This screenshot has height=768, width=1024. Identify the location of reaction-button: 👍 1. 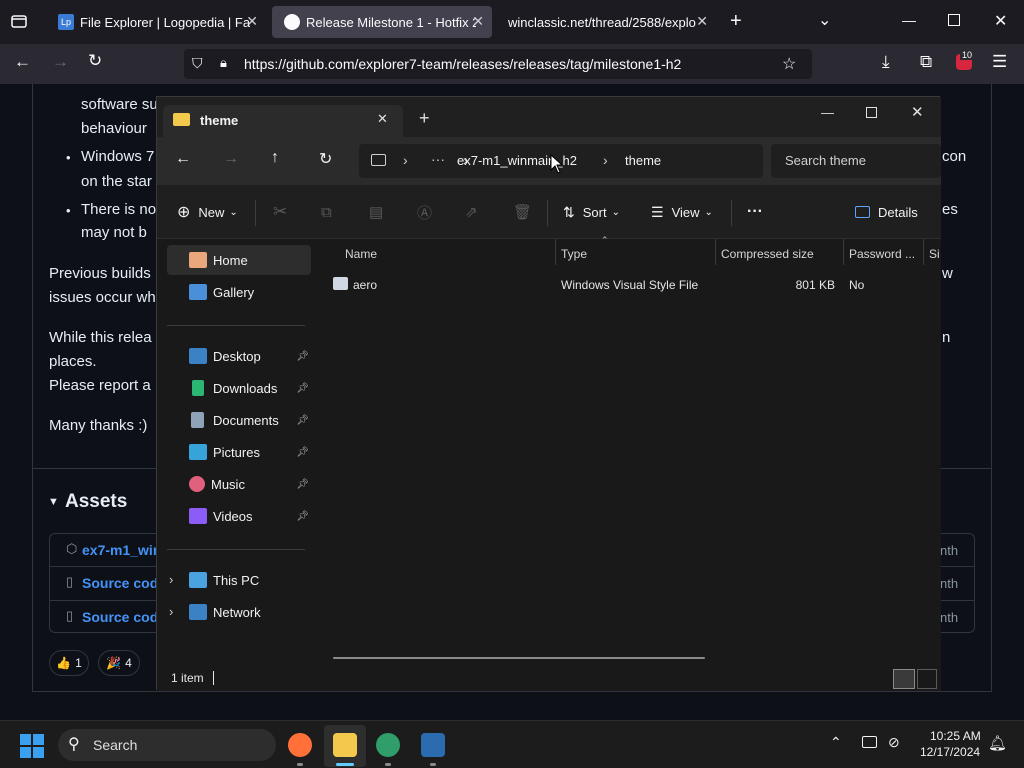
(69, 663).